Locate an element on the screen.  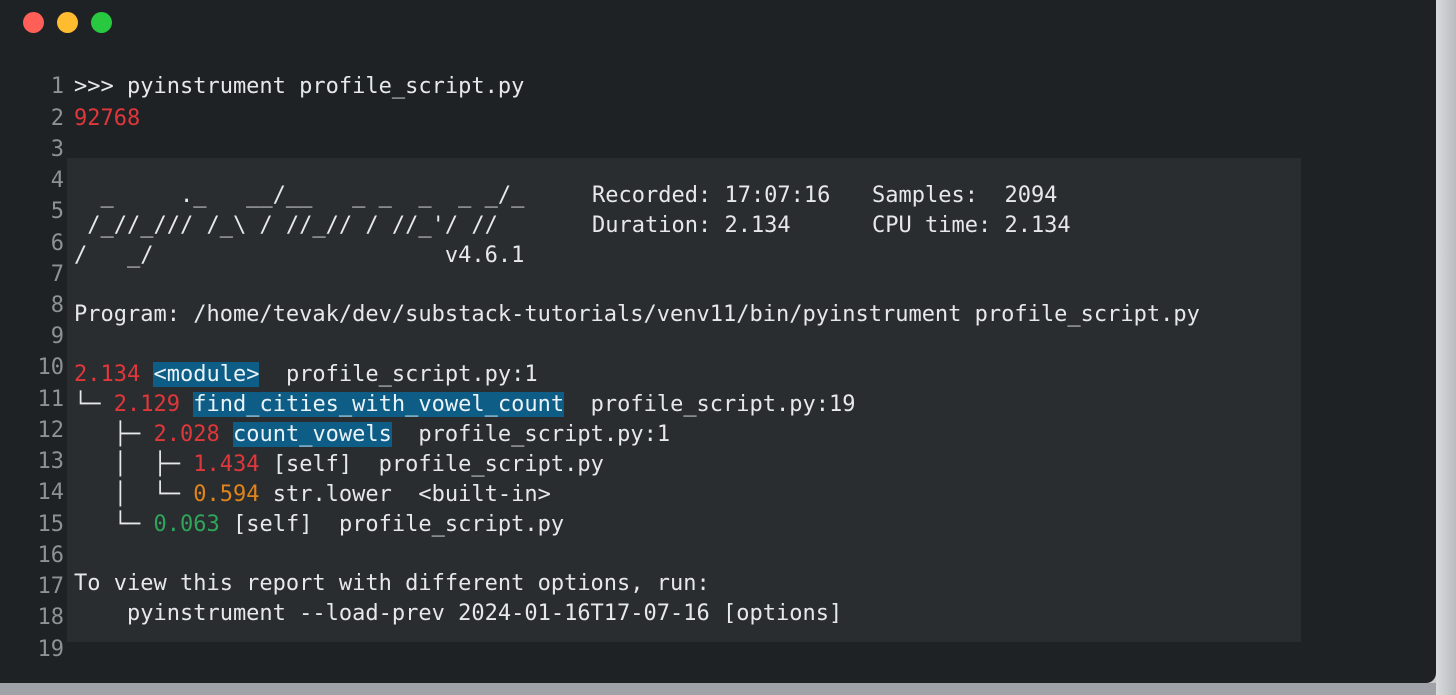
window-bottom-edge is located at coordinates (718, 689).